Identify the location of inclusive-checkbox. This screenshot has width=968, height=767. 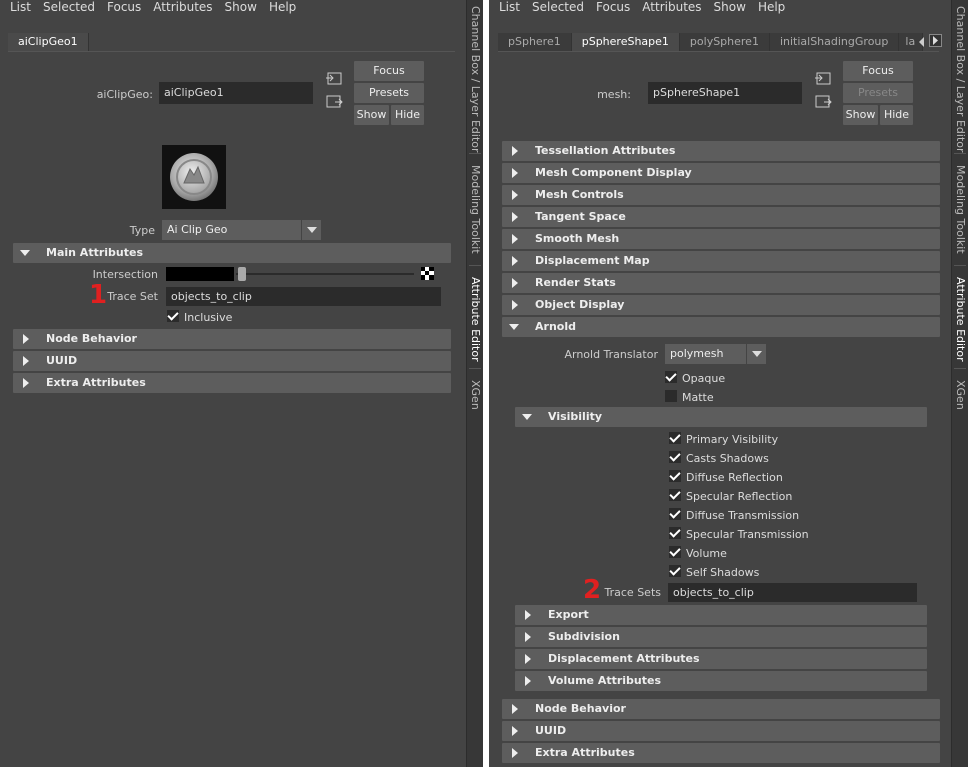
(173, 316).